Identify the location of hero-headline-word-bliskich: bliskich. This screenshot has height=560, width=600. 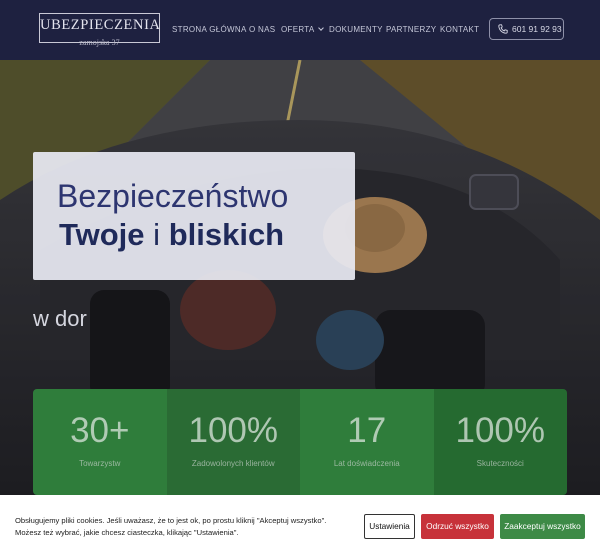
(226, 234).